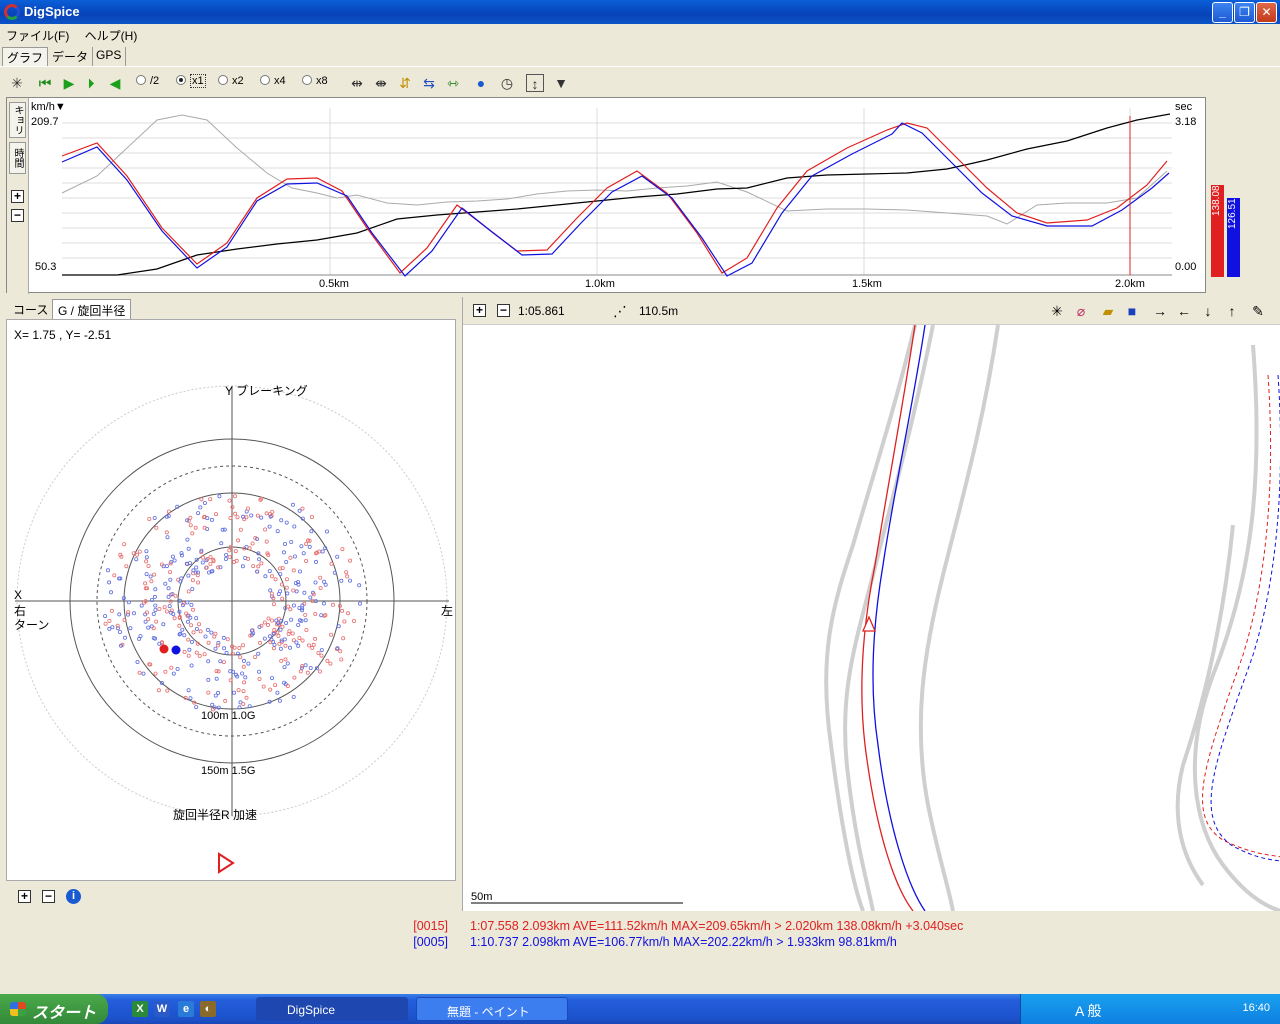 The image size is (1280, 1024). I want to click on step-back-icon: ◀, so click(115, 83).